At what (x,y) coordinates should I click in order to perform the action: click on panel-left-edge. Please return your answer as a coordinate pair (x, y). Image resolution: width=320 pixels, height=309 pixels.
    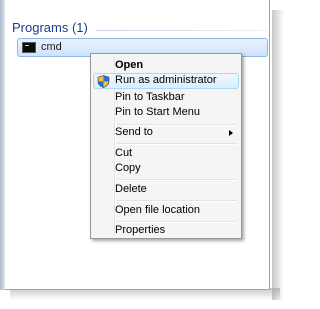
    Looking at the image, I should click on (2, 145).